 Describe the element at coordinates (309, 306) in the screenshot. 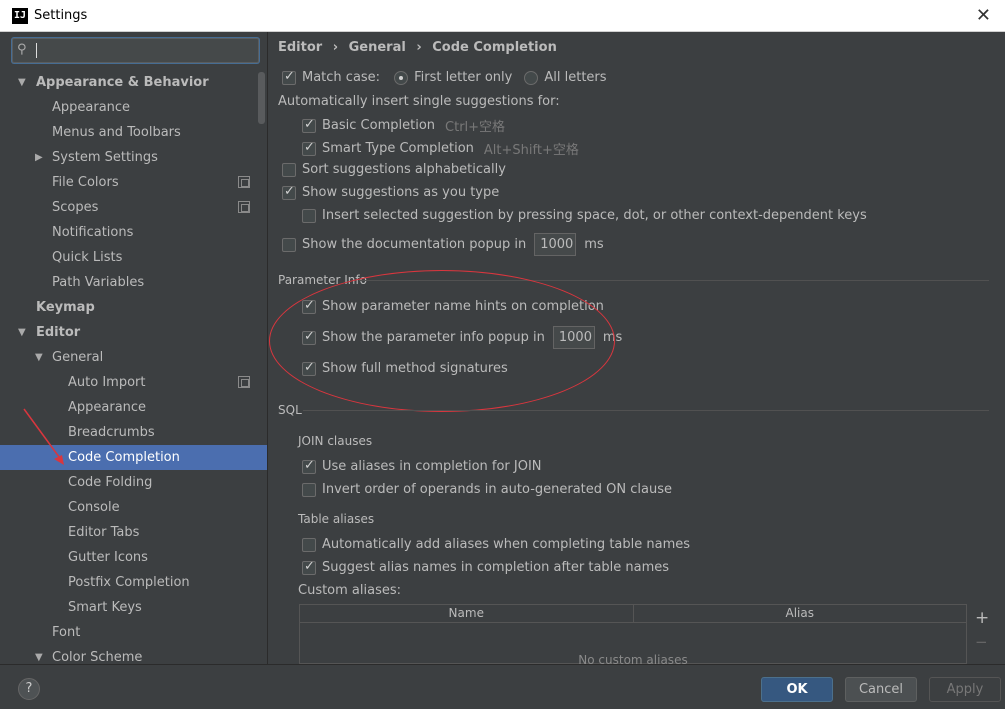

I see `param-hints-checkbox` at that location.